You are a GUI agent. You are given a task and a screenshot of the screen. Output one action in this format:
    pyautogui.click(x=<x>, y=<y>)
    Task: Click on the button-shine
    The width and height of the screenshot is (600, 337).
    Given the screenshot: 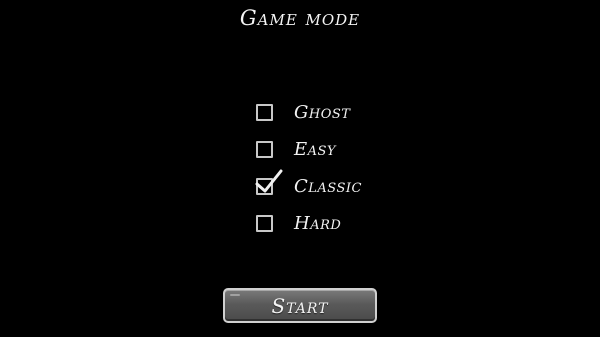 What is the action you would take?
    pyautogui.click(x=235, y=295)
    